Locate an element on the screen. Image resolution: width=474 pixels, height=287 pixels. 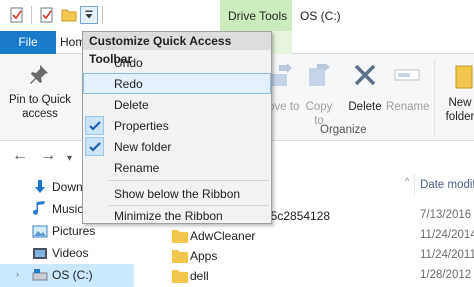
rename-button: Rename is located at coordinates (408, 88).